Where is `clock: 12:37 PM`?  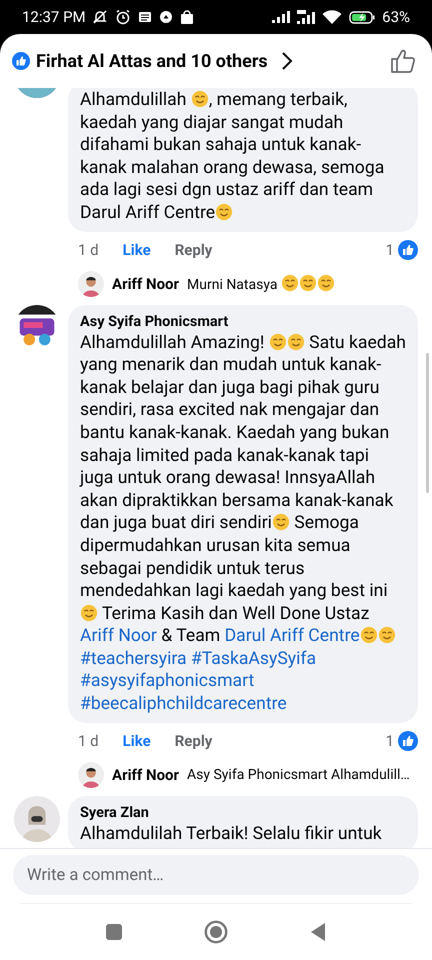
clock: 12:37 PM is located at coordinates (54, 17).